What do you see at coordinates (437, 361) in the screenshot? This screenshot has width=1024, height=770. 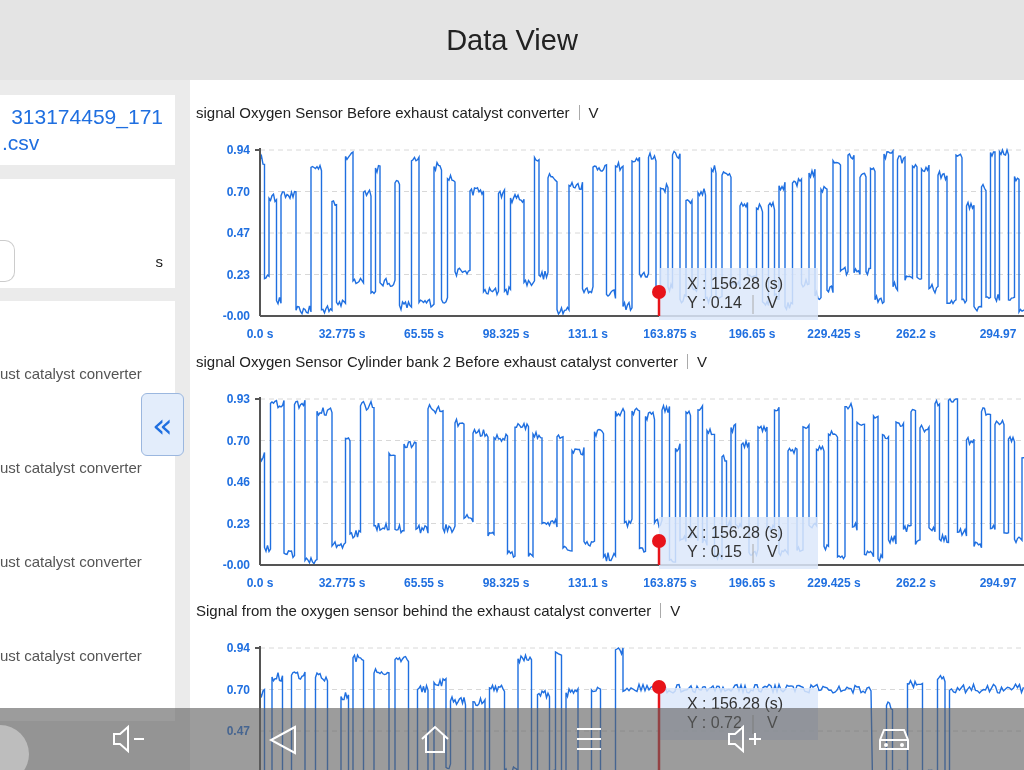 I see `chart-title: signal Oxygen Sensor Cylinder bank 2 Before exhaust catalyst converter` at bounding box center [437, 361].